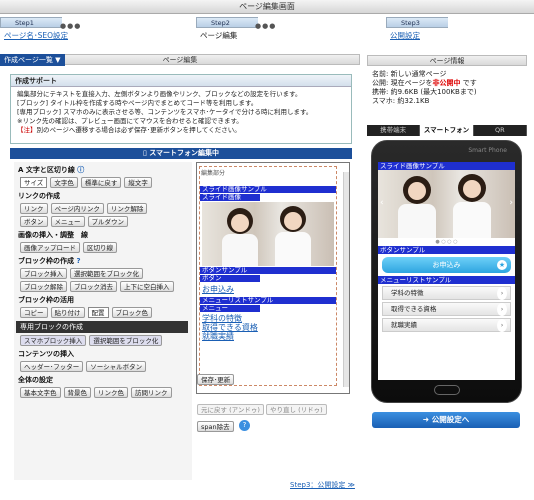 The width and height of the screenshot is (534, 500). Describe the element at coordinates (380, 74) in the screenshot. I see `name-label: 名前:` at that location.